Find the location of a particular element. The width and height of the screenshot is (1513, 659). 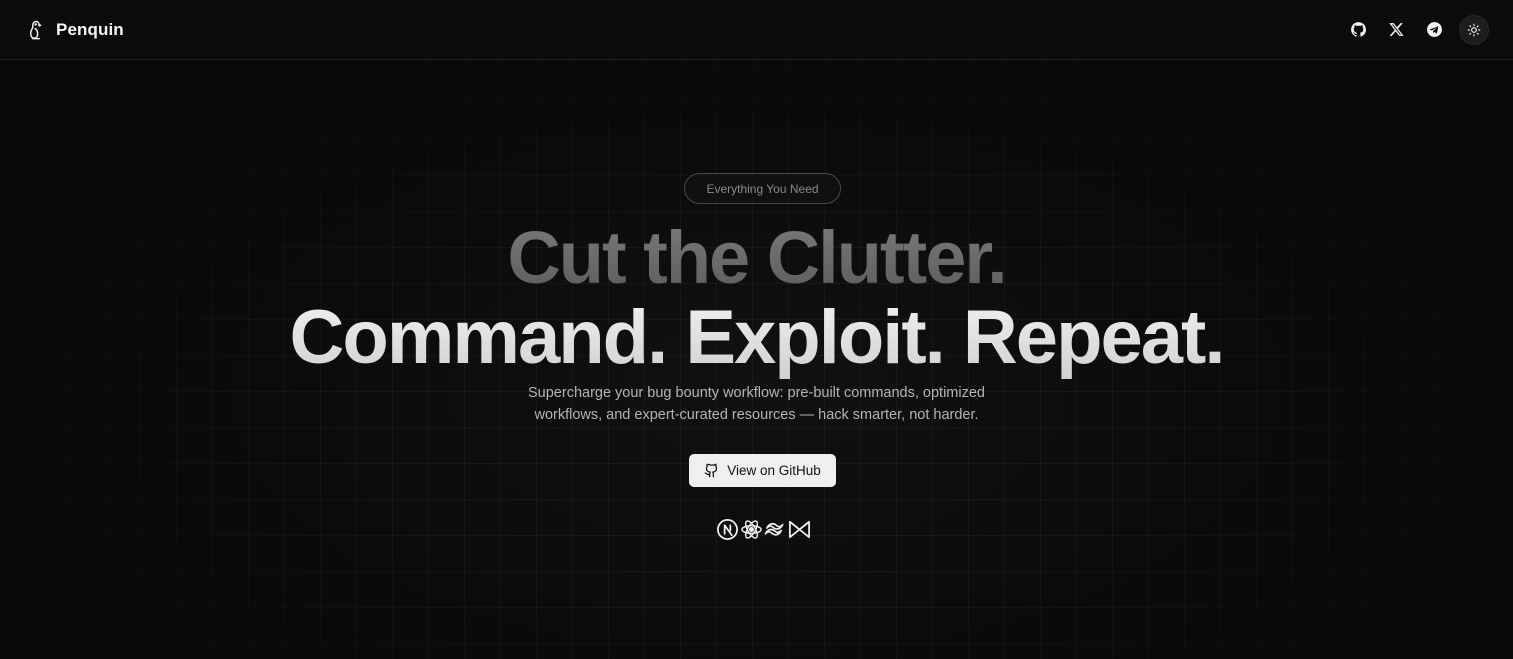

social-nav is located at coordinates (1416, 29).